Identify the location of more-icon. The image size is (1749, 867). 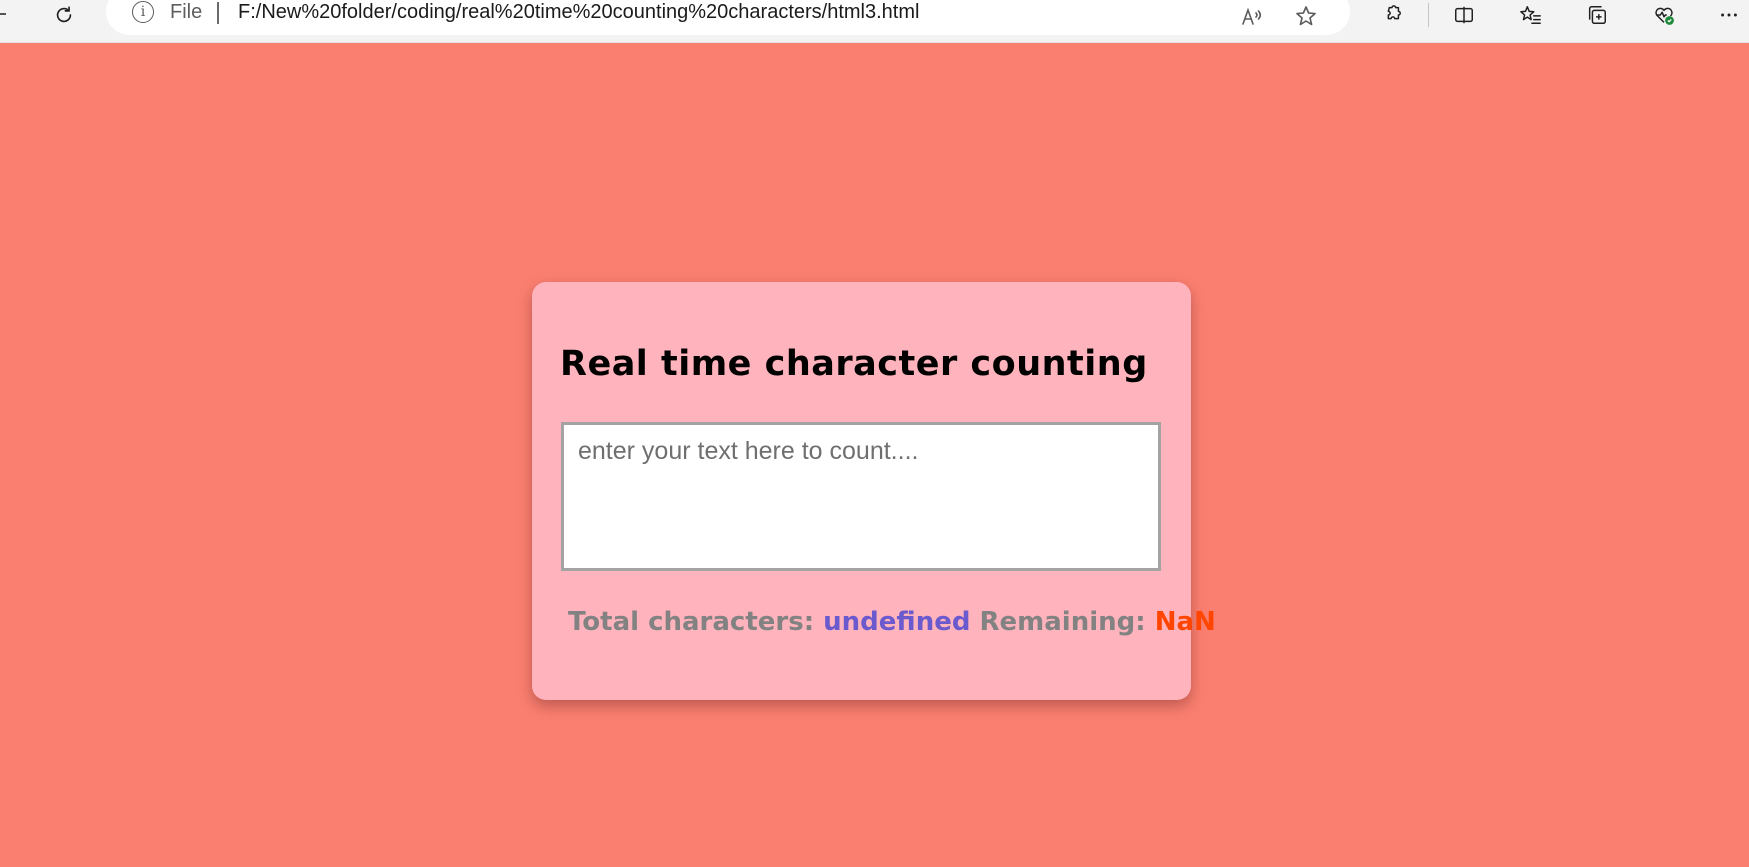
(1729, 15).